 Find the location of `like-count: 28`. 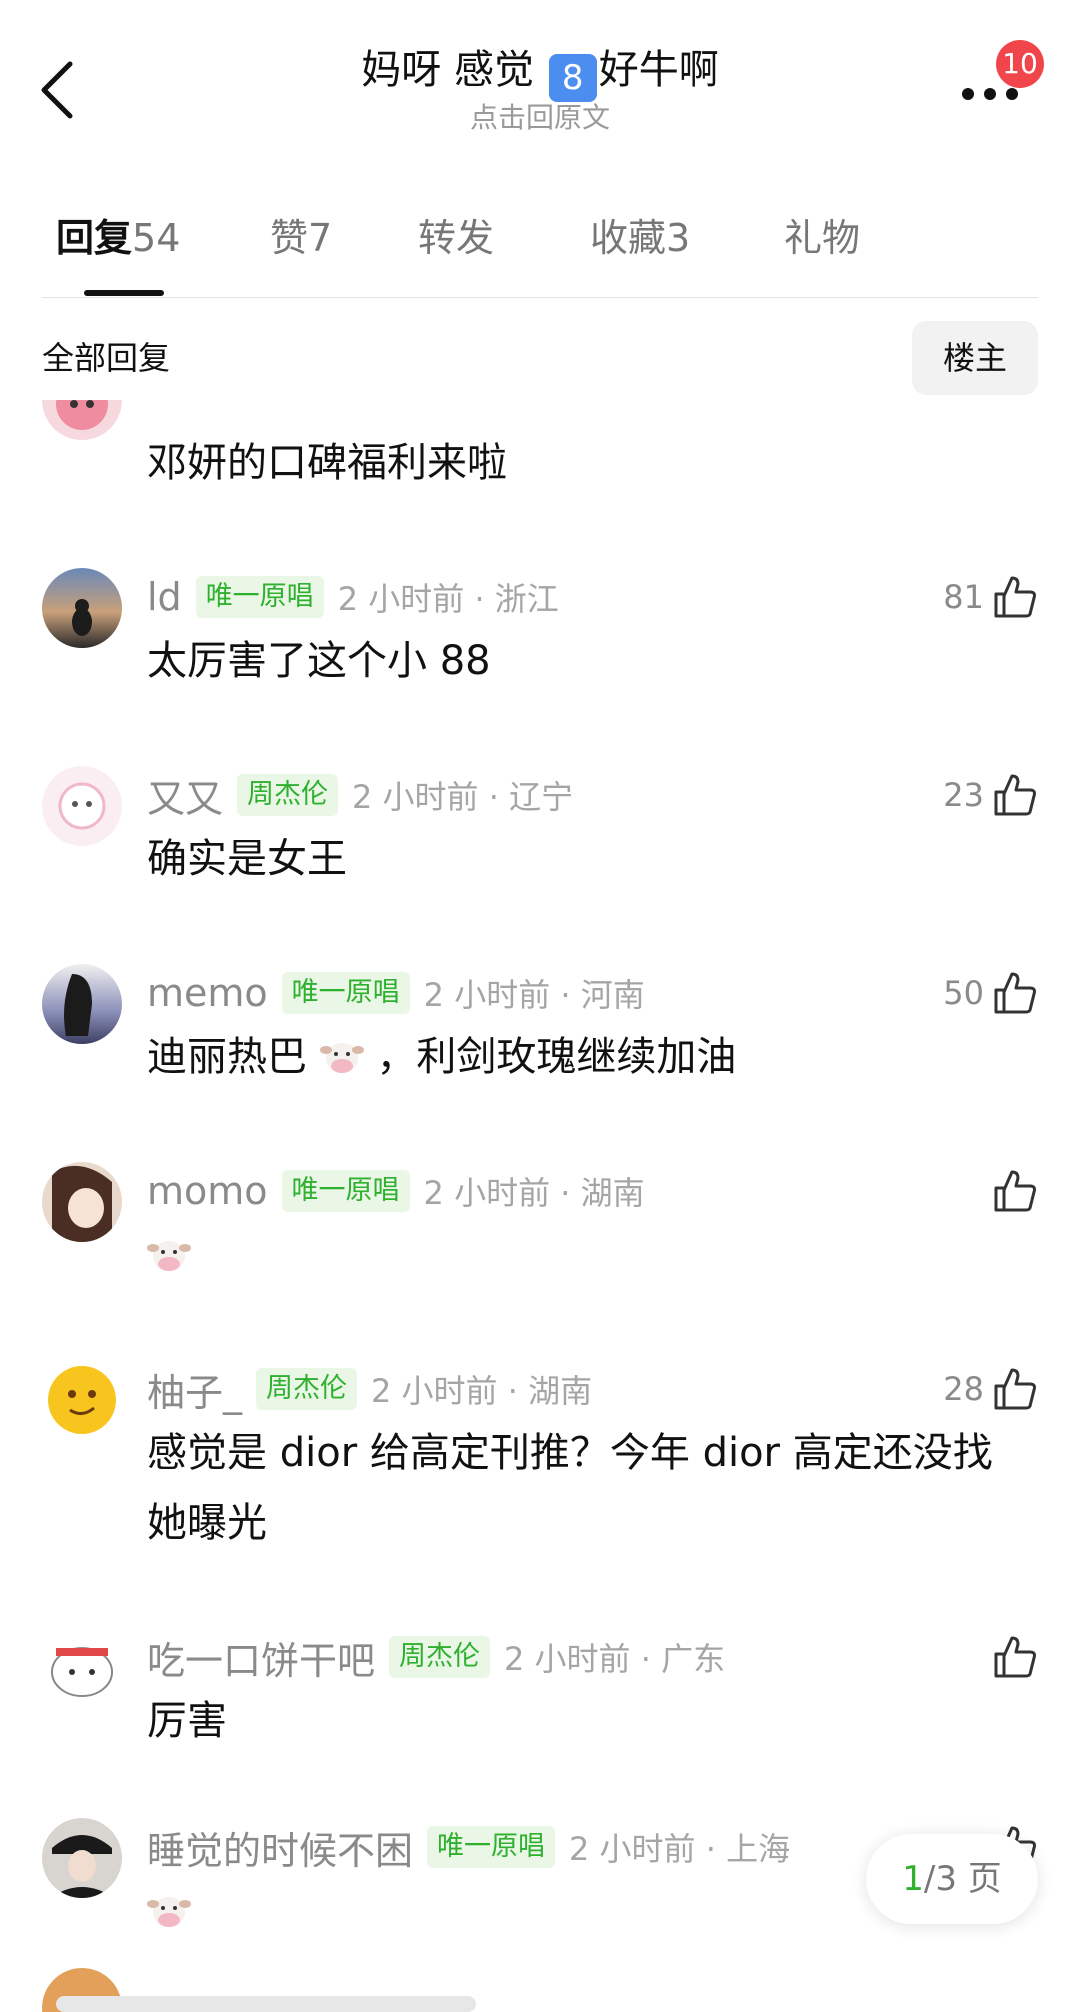

like-count: 28 is located at coordinates (963, 1389).